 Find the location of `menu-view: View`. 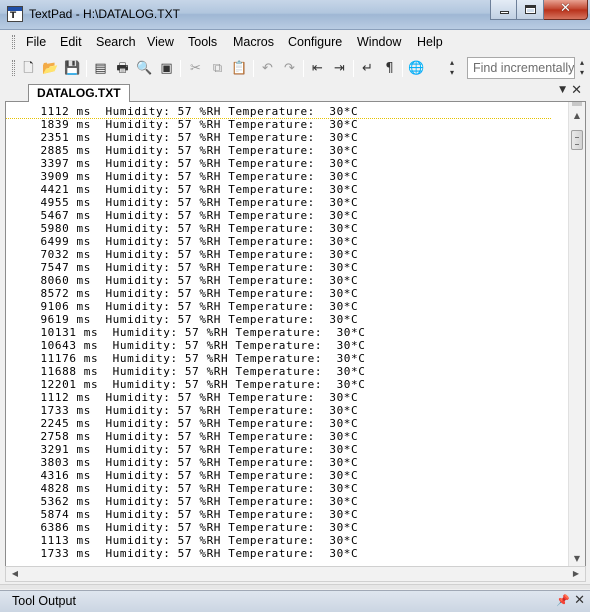

menu-view: View is located at coordinates (160, 42).